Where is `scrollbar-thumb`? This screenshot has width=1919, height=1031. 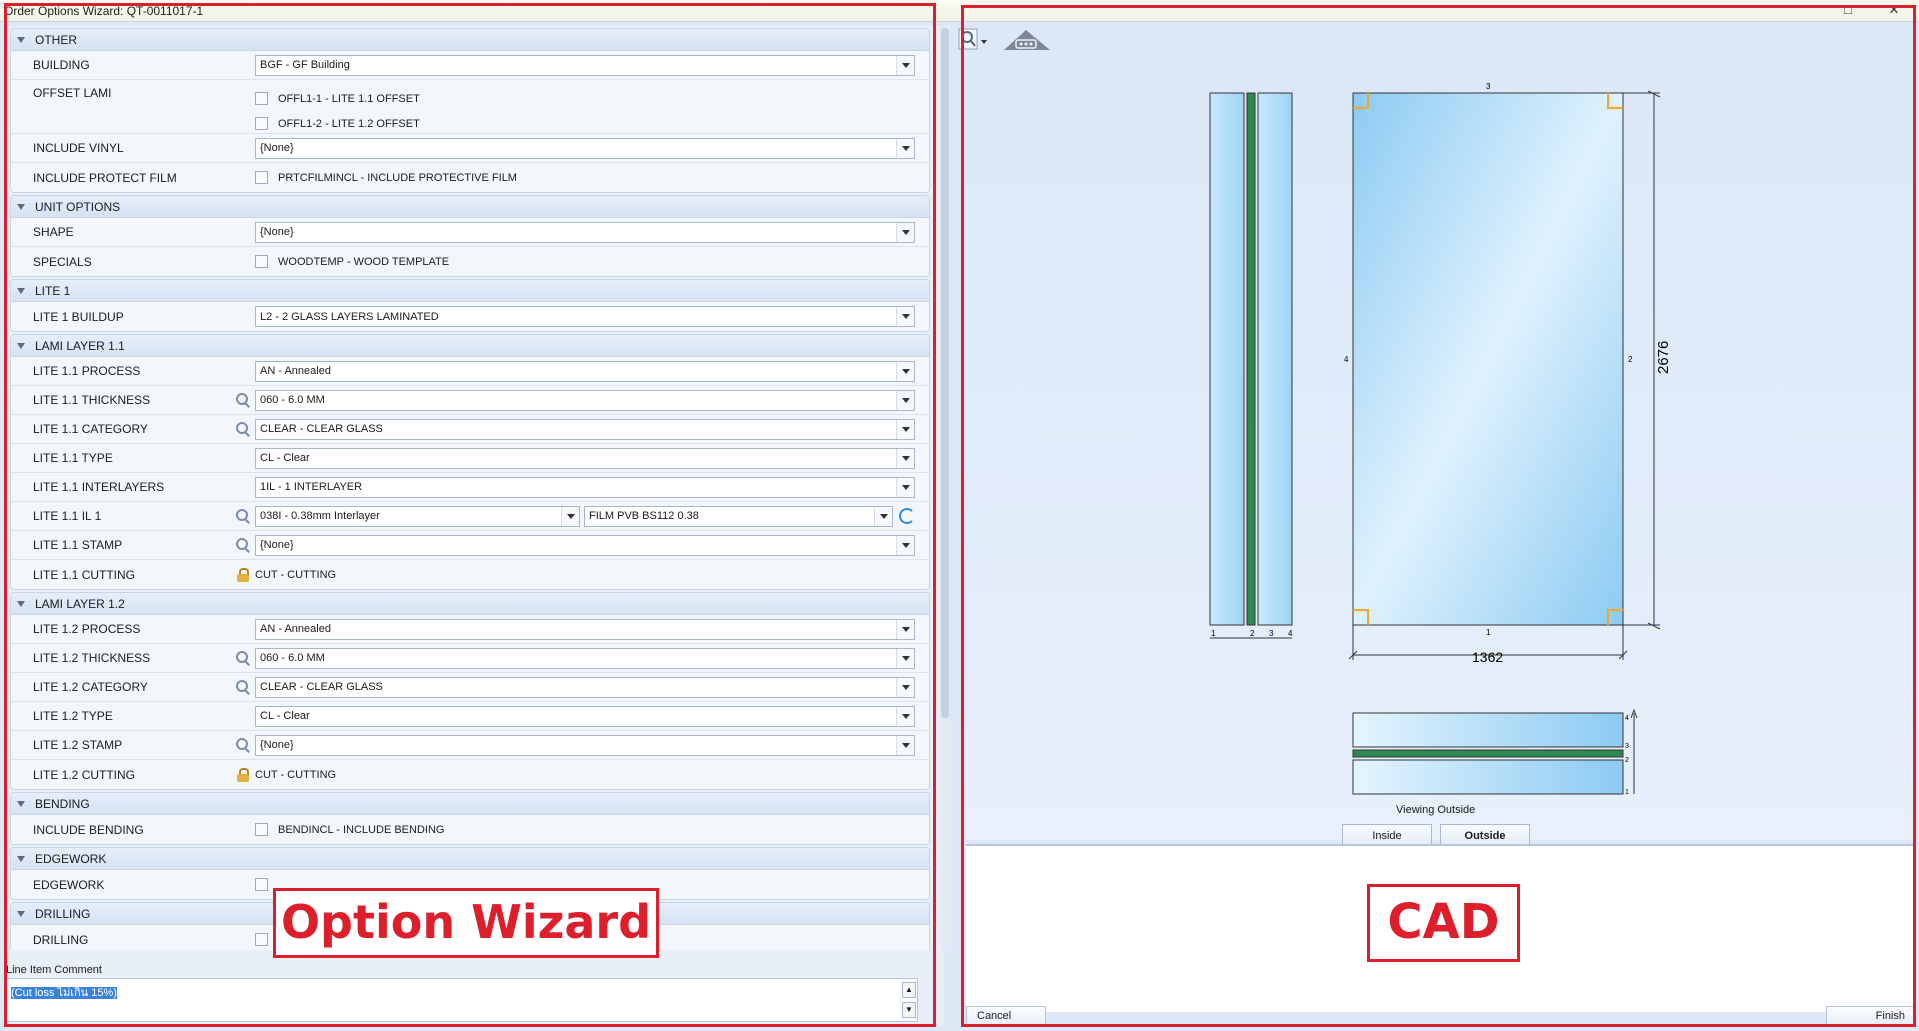 scrollbar-thumb is located at coordinates (945, 373).